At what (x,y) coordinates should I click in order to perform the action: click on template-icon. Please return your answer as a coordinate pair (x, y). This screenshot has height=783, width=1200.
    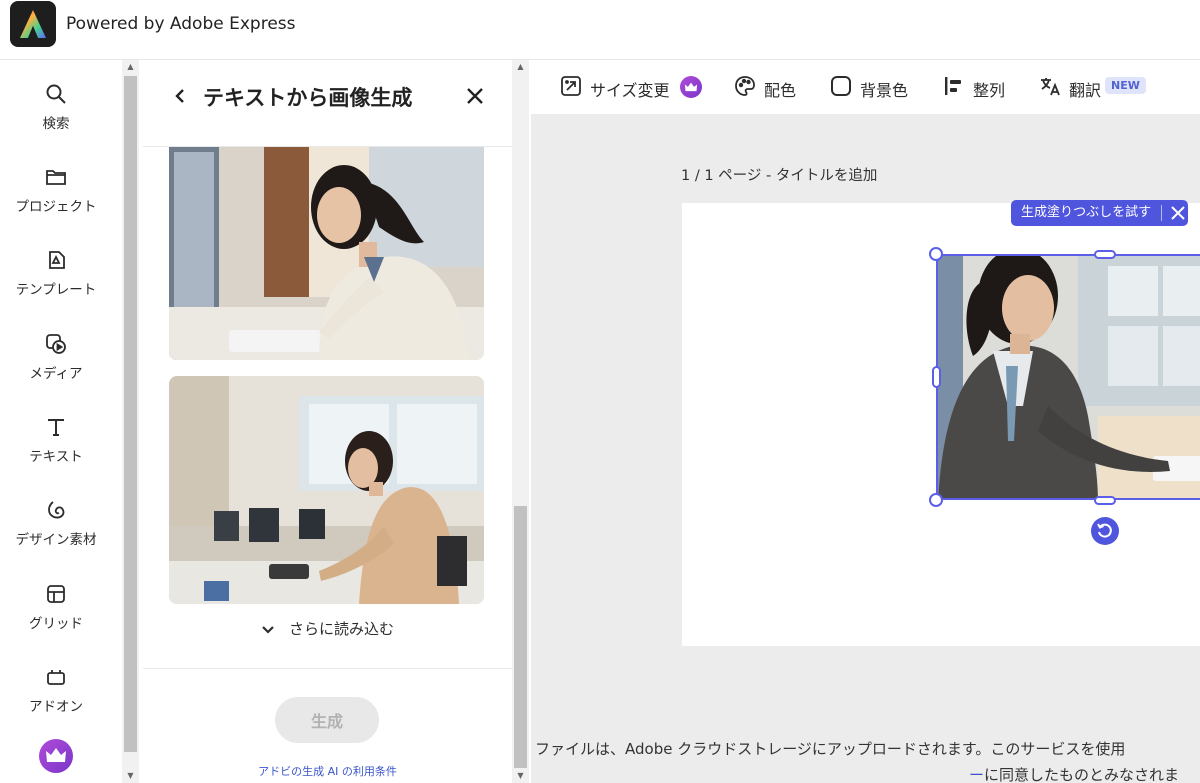
    Looking at the image, I should click on (57, 260).